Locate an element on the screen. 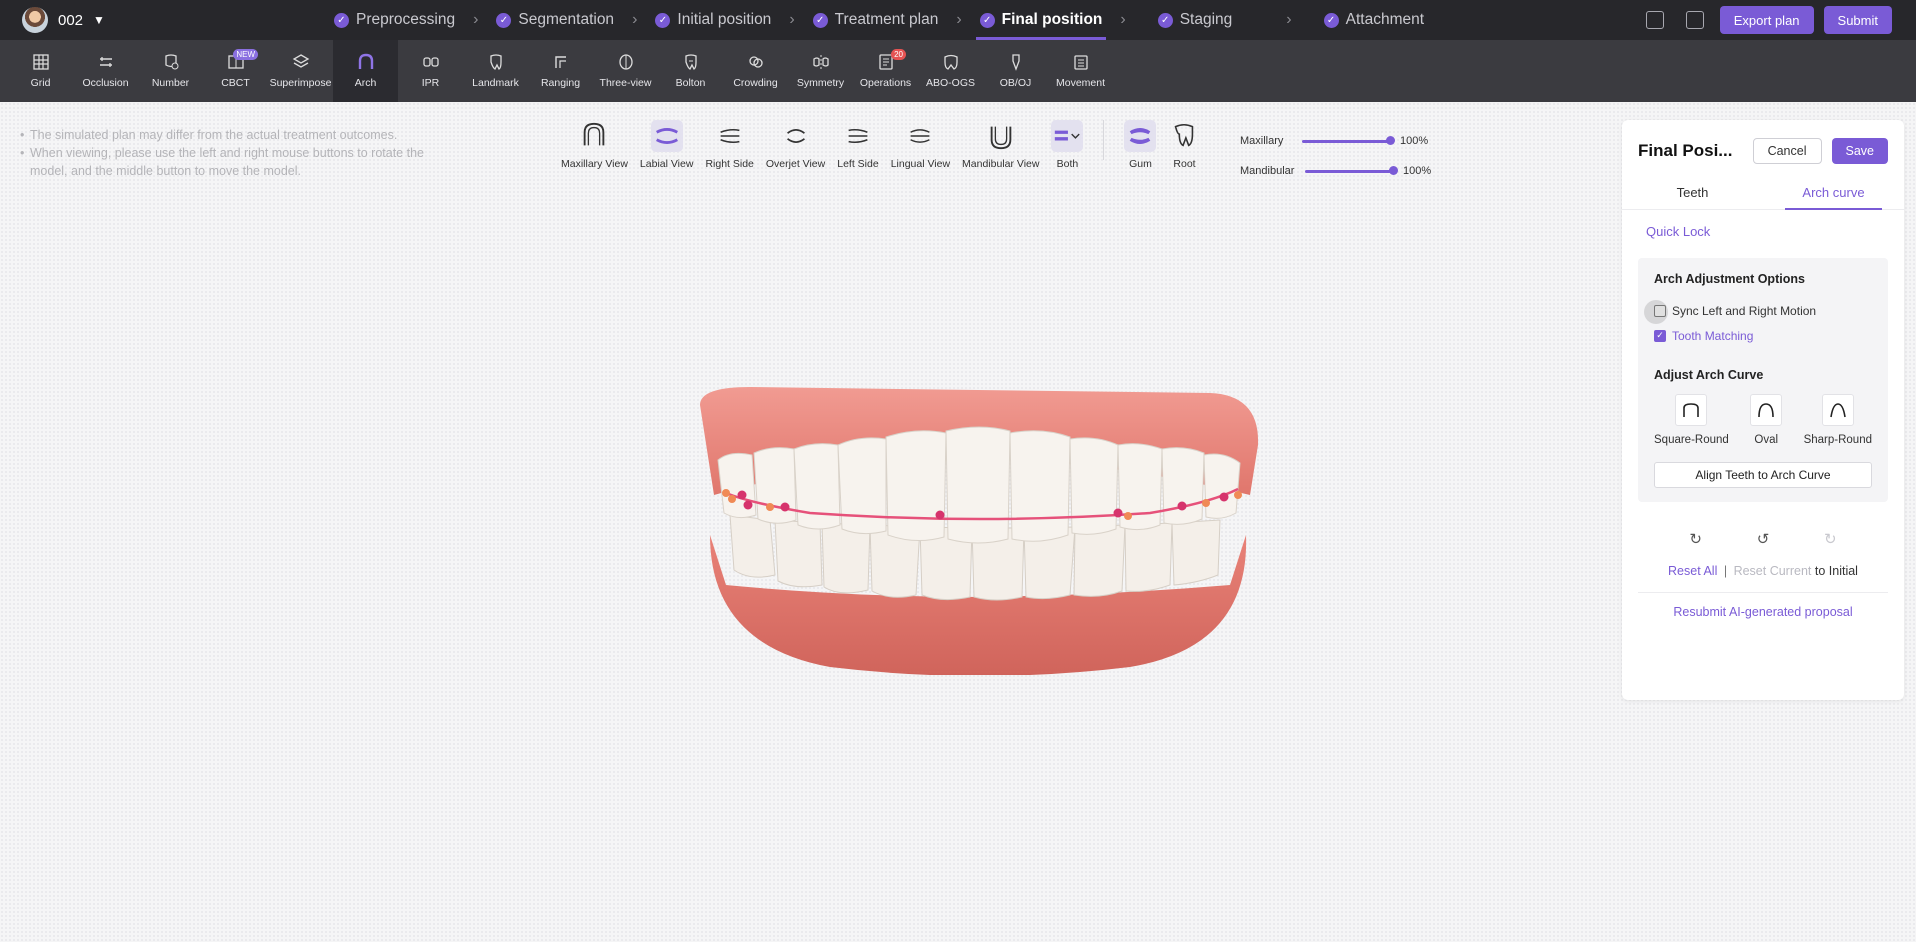 This screenshot has width=1916, height=942. overjet-view-icon is located at coordinates (796, 136).